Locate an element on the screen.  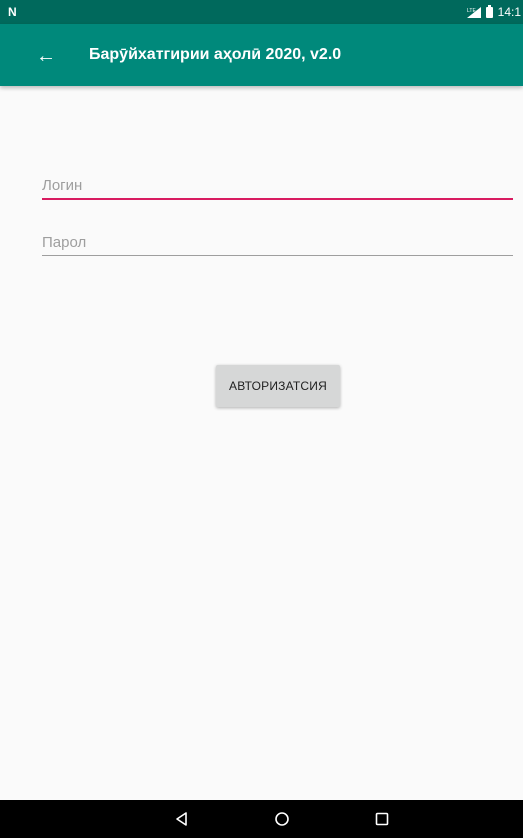
svg-text: LTE is located at coordinates (471, 11).